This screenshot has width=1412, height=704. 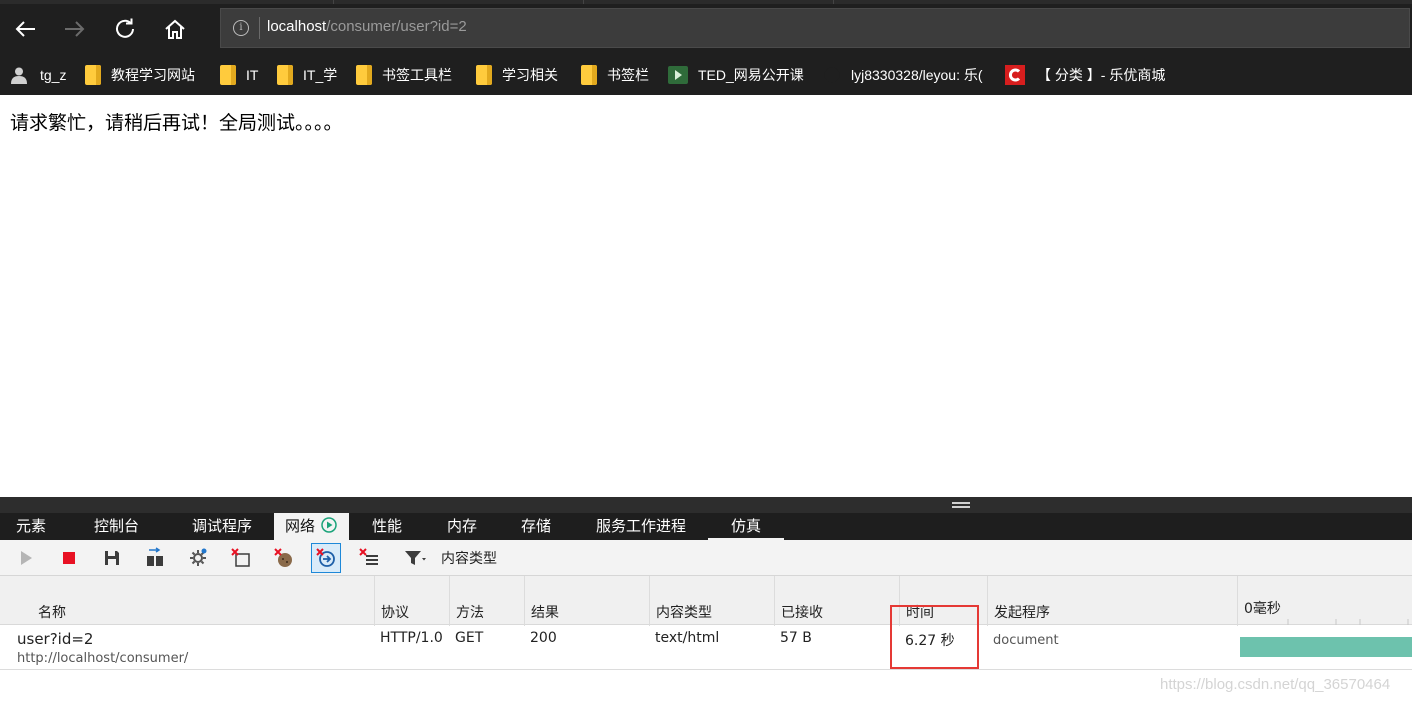 I want to click on refresh-button, so click(x=125, y=29).